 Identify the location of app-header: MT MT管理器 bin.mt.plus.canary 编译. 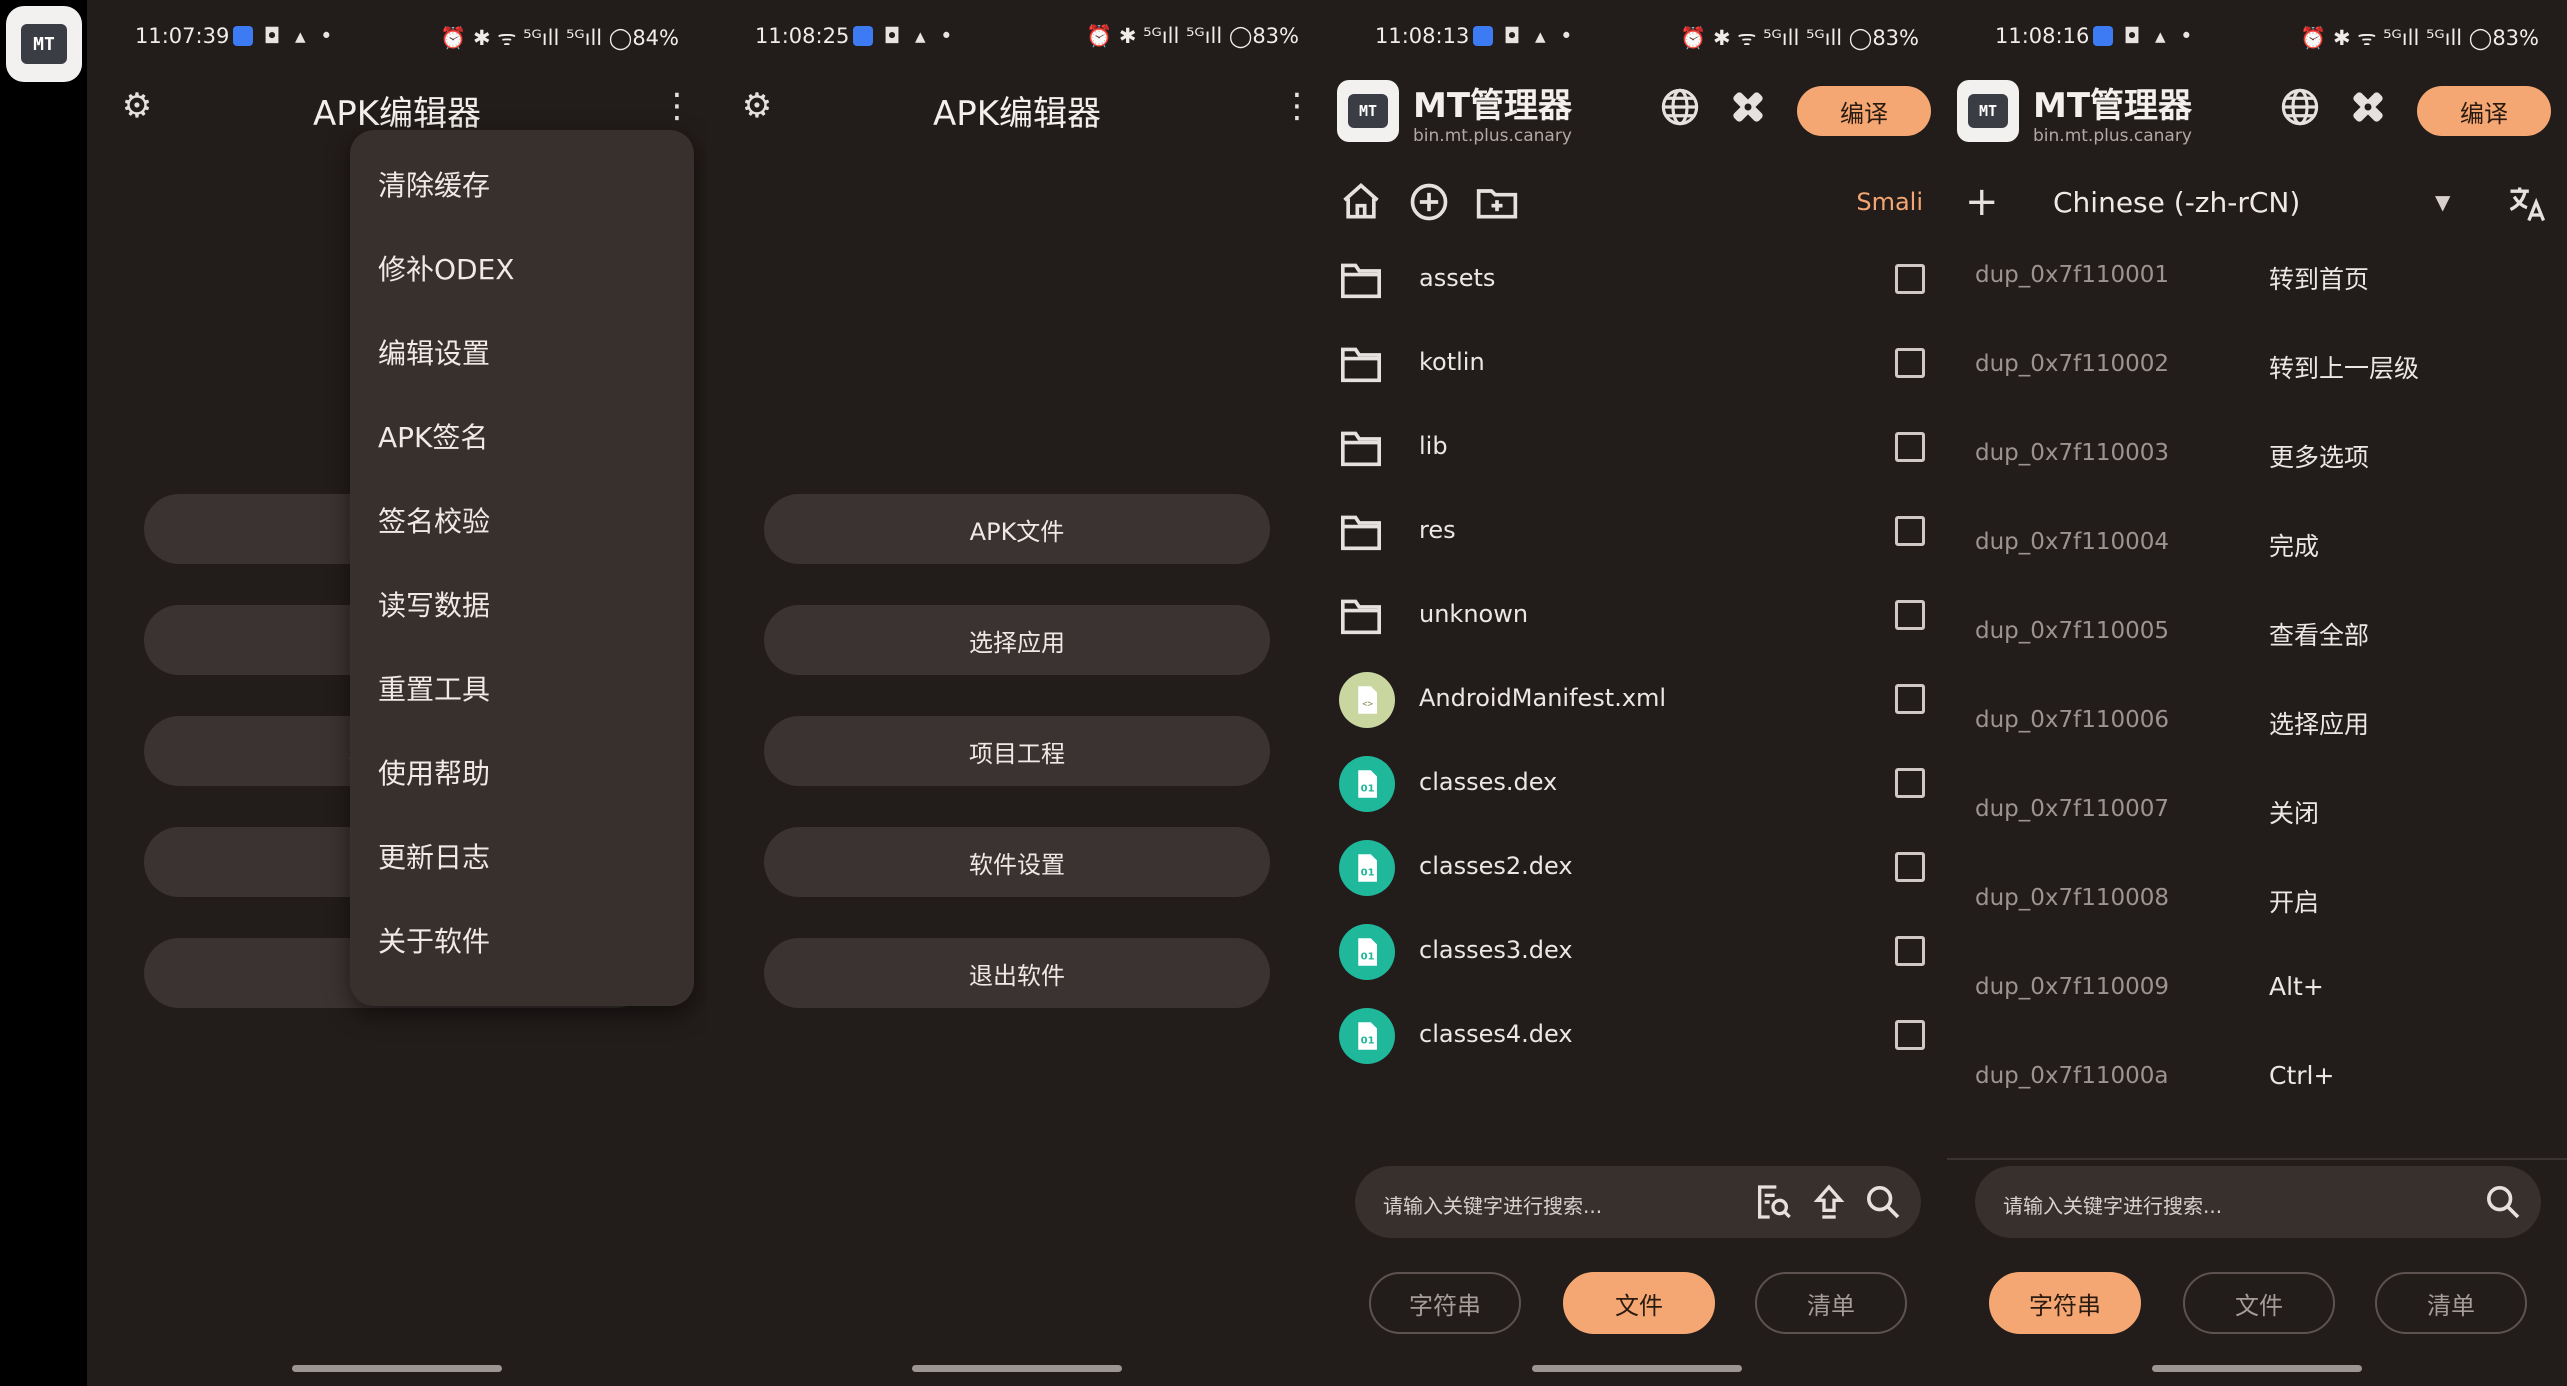
(2257, 112).